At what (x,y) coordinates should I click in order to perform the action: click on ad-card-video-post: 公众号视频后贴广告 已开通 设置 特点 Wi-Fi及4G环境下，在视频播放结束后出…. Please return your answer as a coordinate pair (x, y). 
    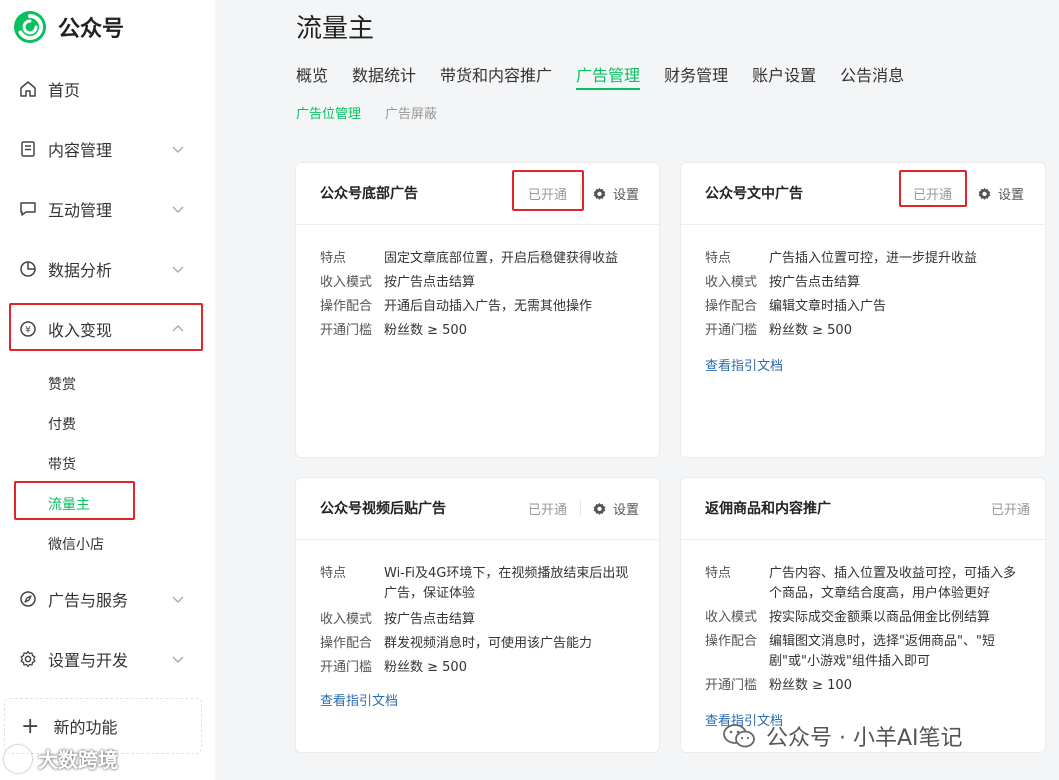
    Looking at the image, I should click on (477, 615).